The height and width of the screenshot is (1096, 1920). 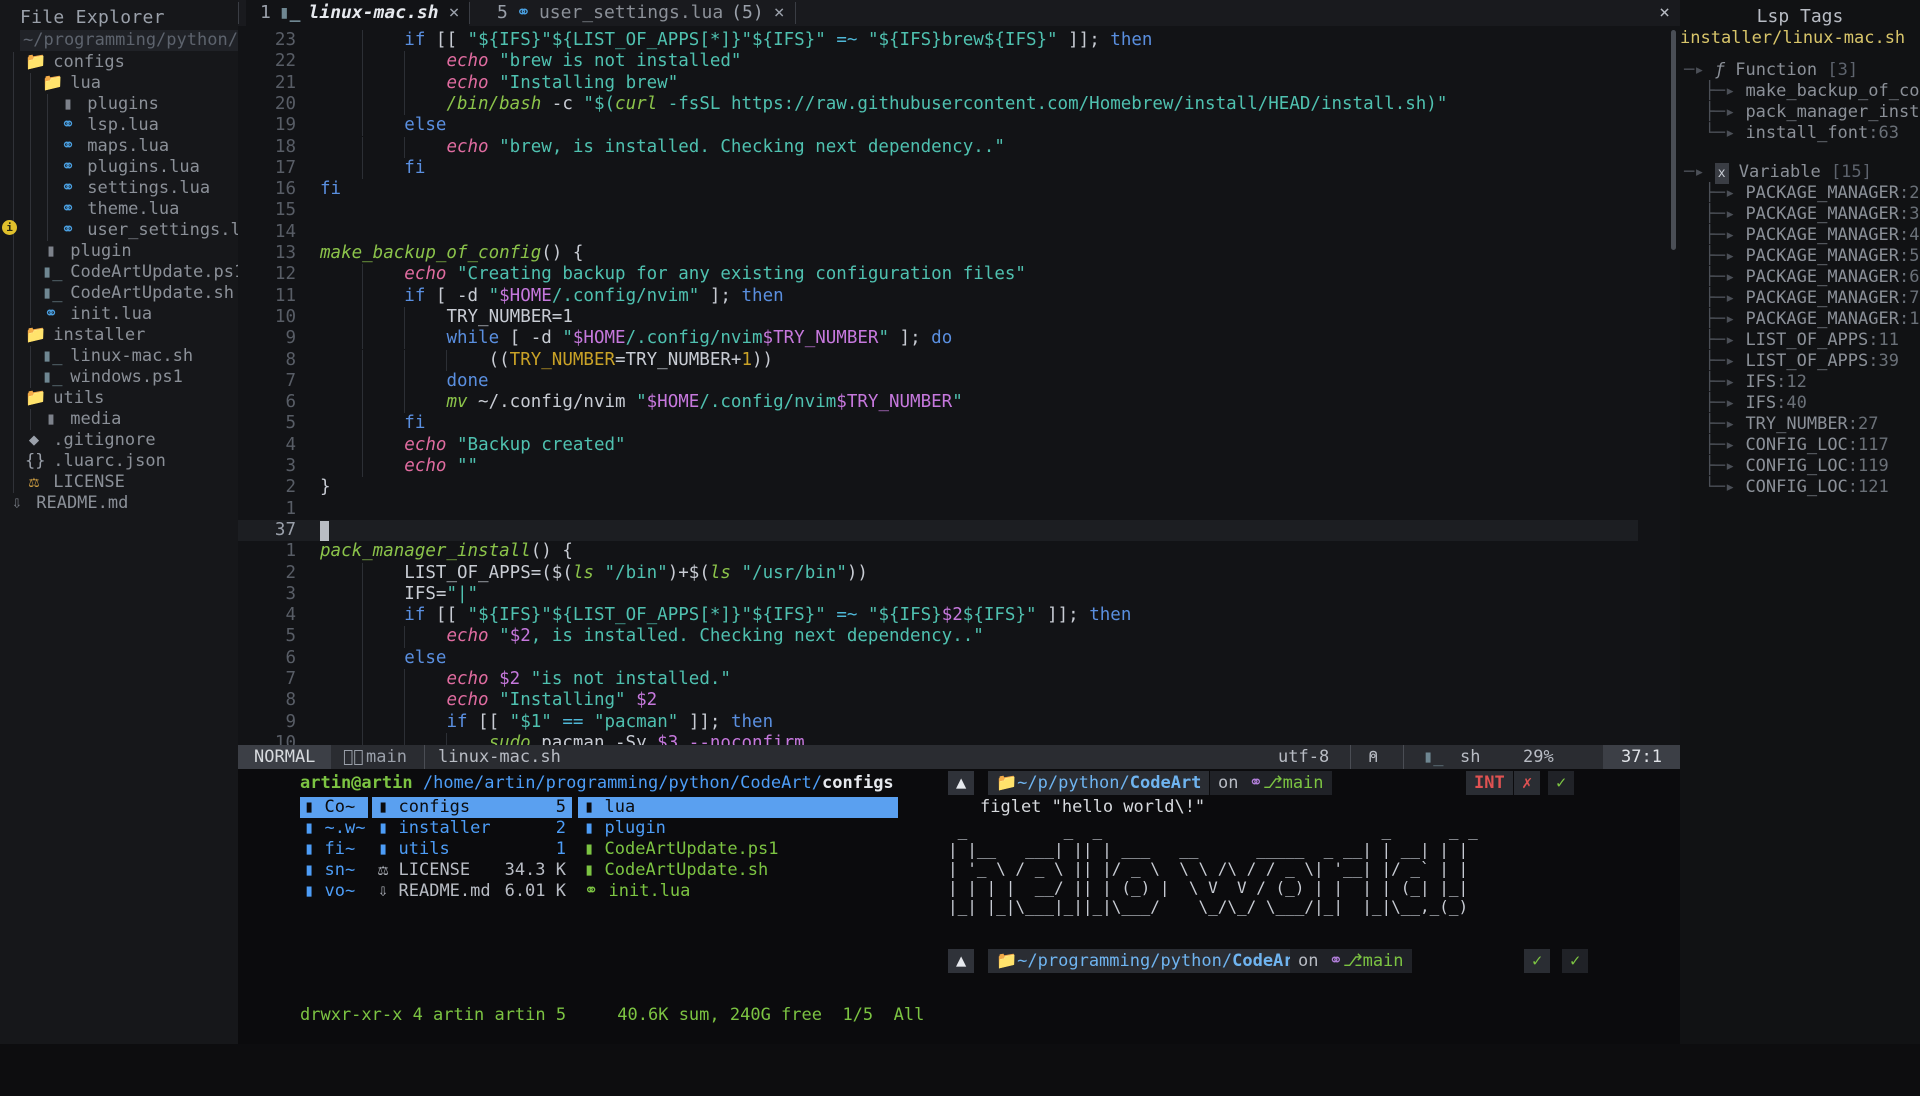 I want to click on fm-item: ⚭ init.lua, so click(x=738, y=891).